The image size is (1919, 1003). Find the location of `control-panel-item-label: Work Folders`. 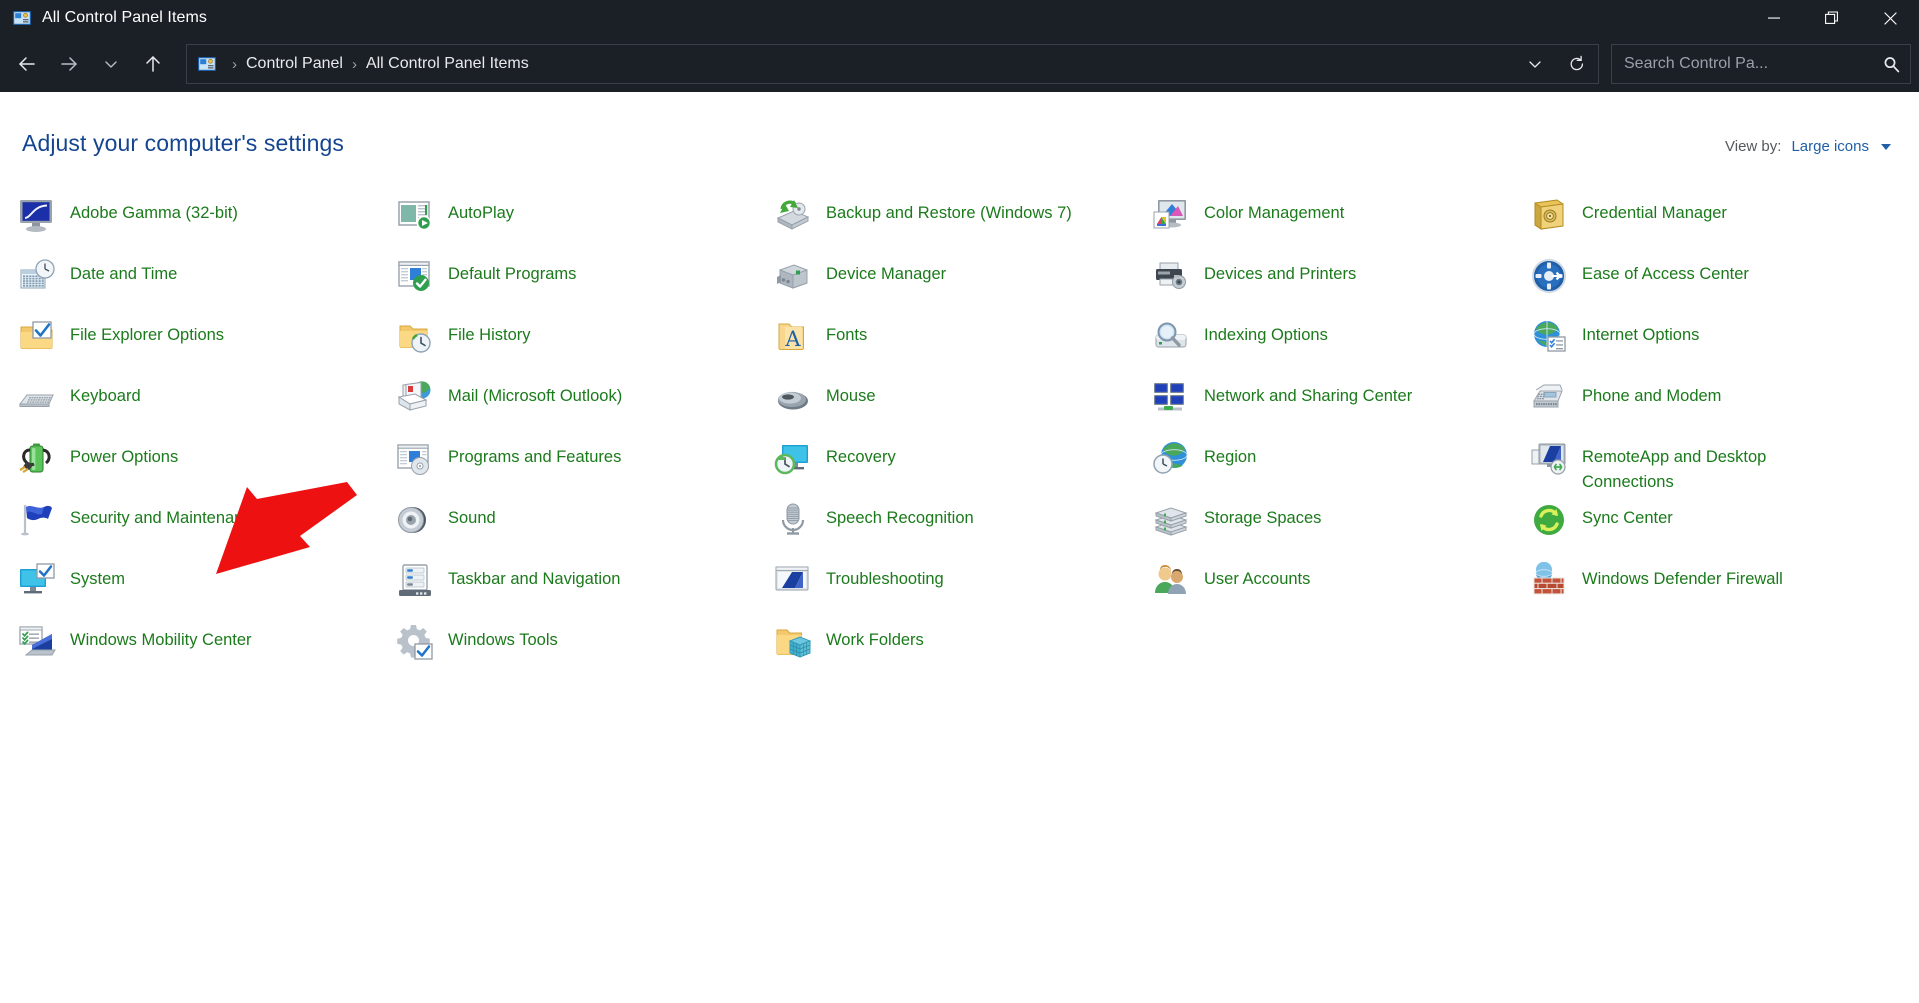

control-panel-item-label: Work Folders is located at coordinates (875, 637).